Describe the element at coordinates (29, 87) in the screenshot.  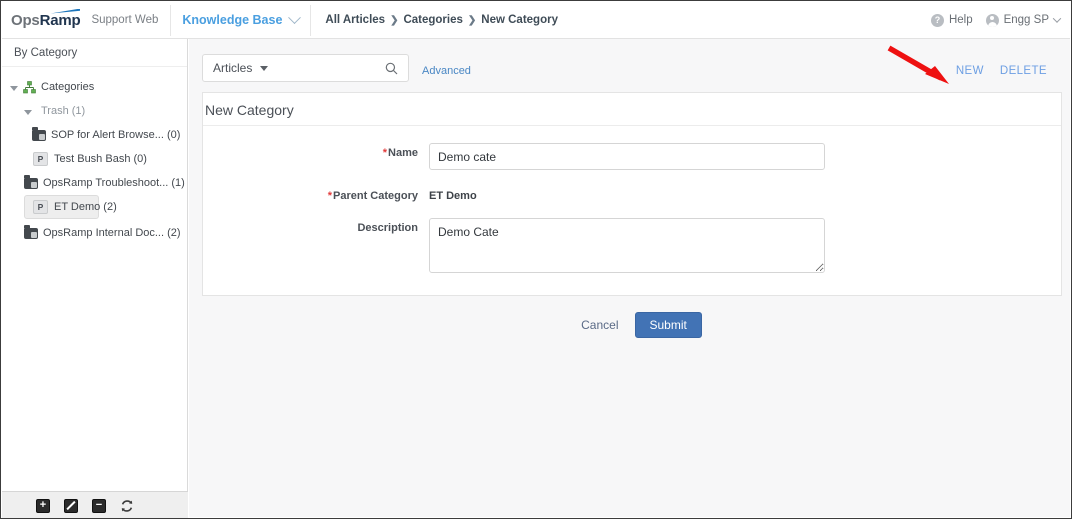
I see `sitemap-icon` at that location.